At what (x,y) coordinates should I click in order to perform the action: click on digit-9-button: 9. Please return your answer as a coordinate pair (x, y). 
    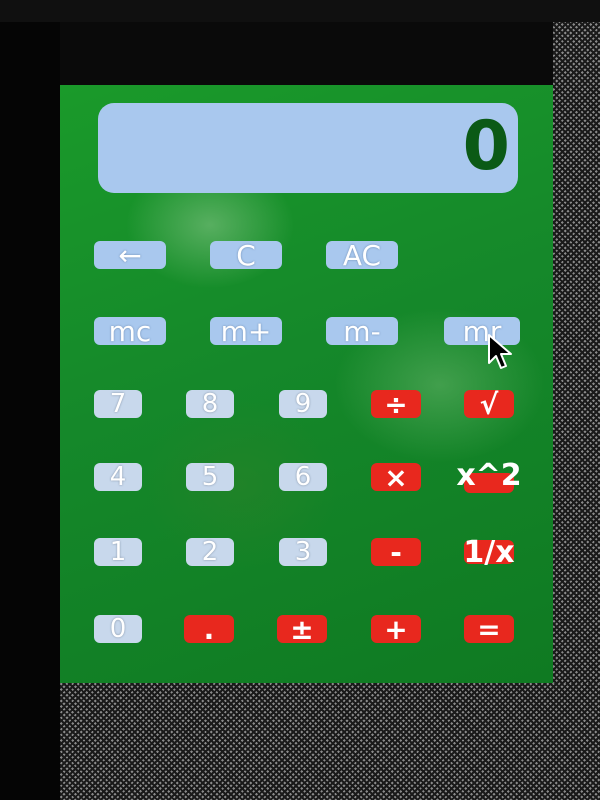
    Looking at the image, I should click on (303, 404).